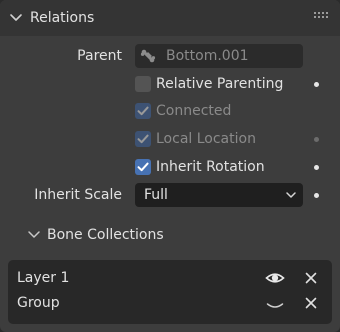  I want to click on inherit-scale-keyframe-dot, so click(316, 195).